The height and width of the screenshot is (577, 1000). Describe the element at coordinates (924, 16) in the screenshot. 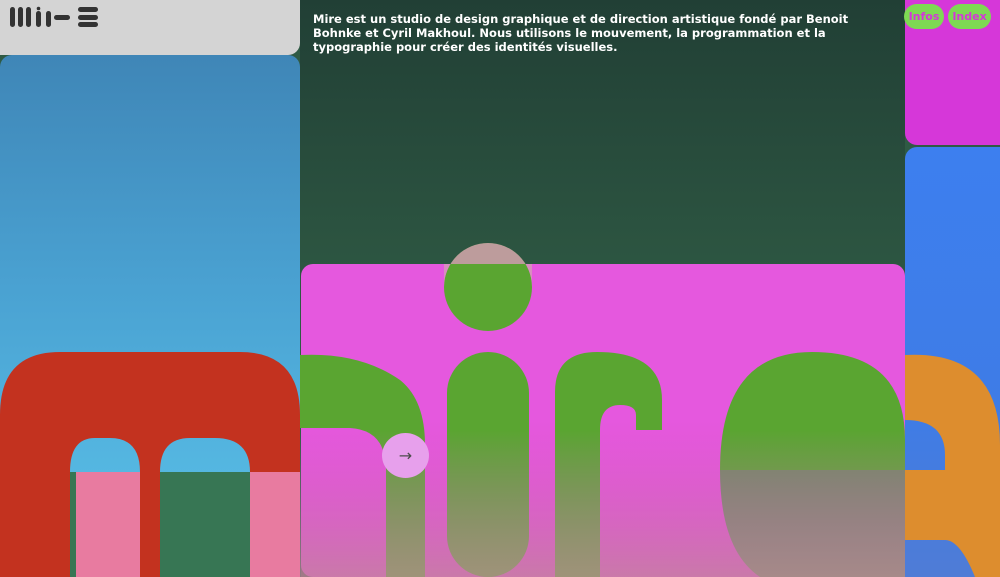

I see `infos-button: Infos` at that location.